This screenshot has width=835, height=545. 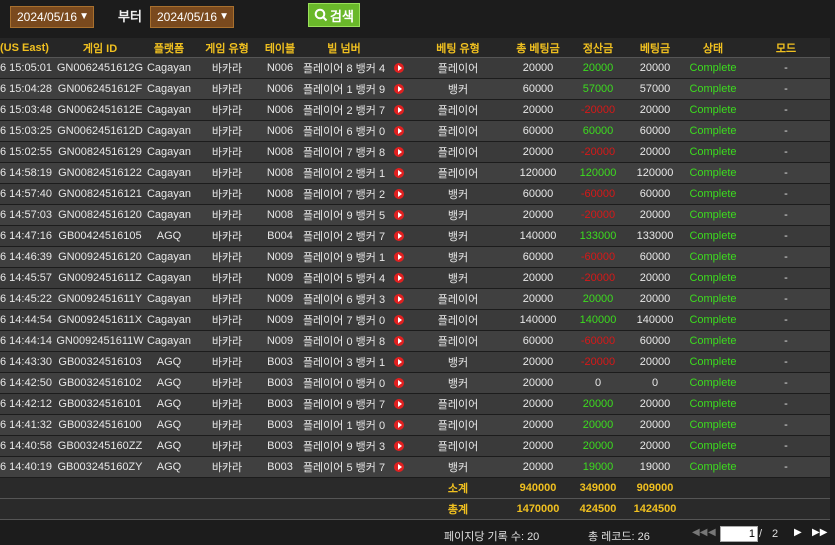 I want to click on column-header: 테이블, so click(x=280, y=48).